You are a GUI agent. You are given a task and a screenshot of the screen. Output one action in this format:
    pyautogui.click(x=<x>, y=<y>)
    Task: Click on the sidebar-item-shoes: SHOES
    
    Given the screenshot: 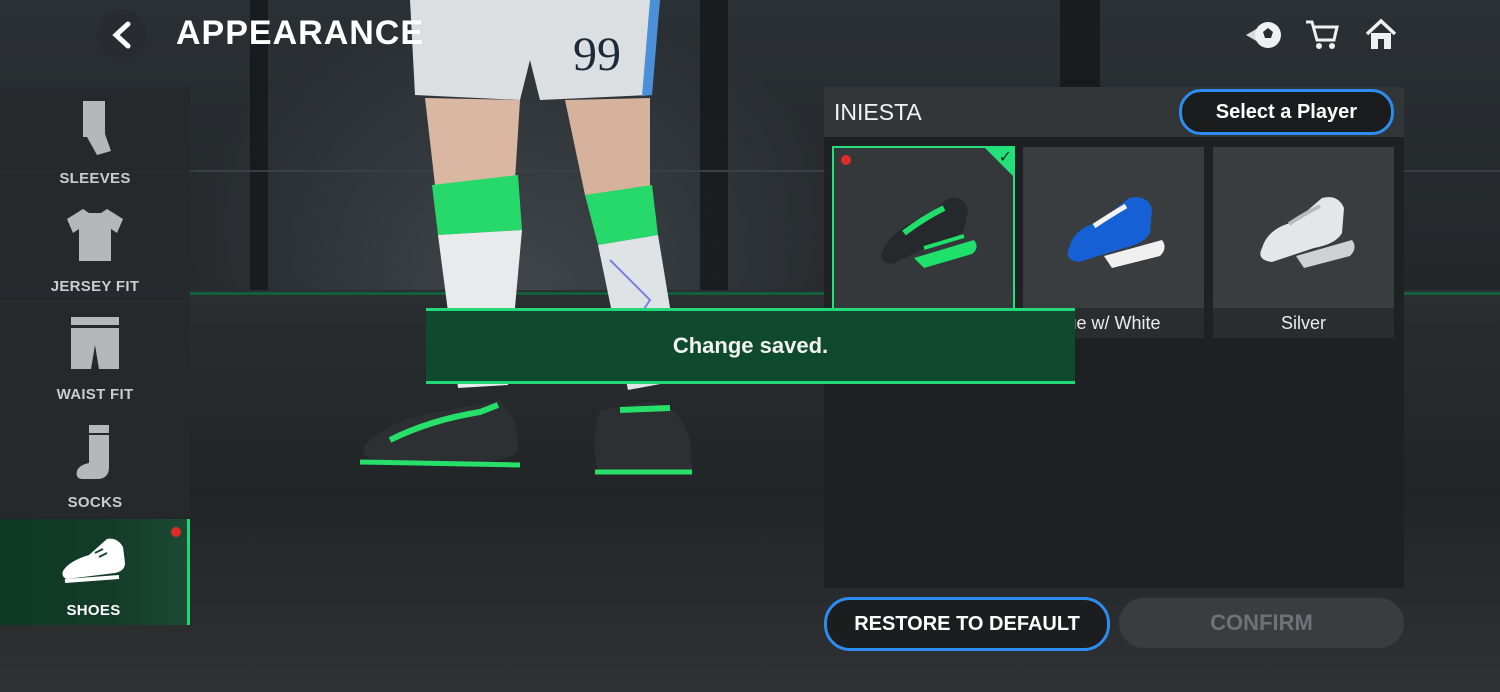 What is the action you would take?
    pyautogui.click(x=95, y=572)
    